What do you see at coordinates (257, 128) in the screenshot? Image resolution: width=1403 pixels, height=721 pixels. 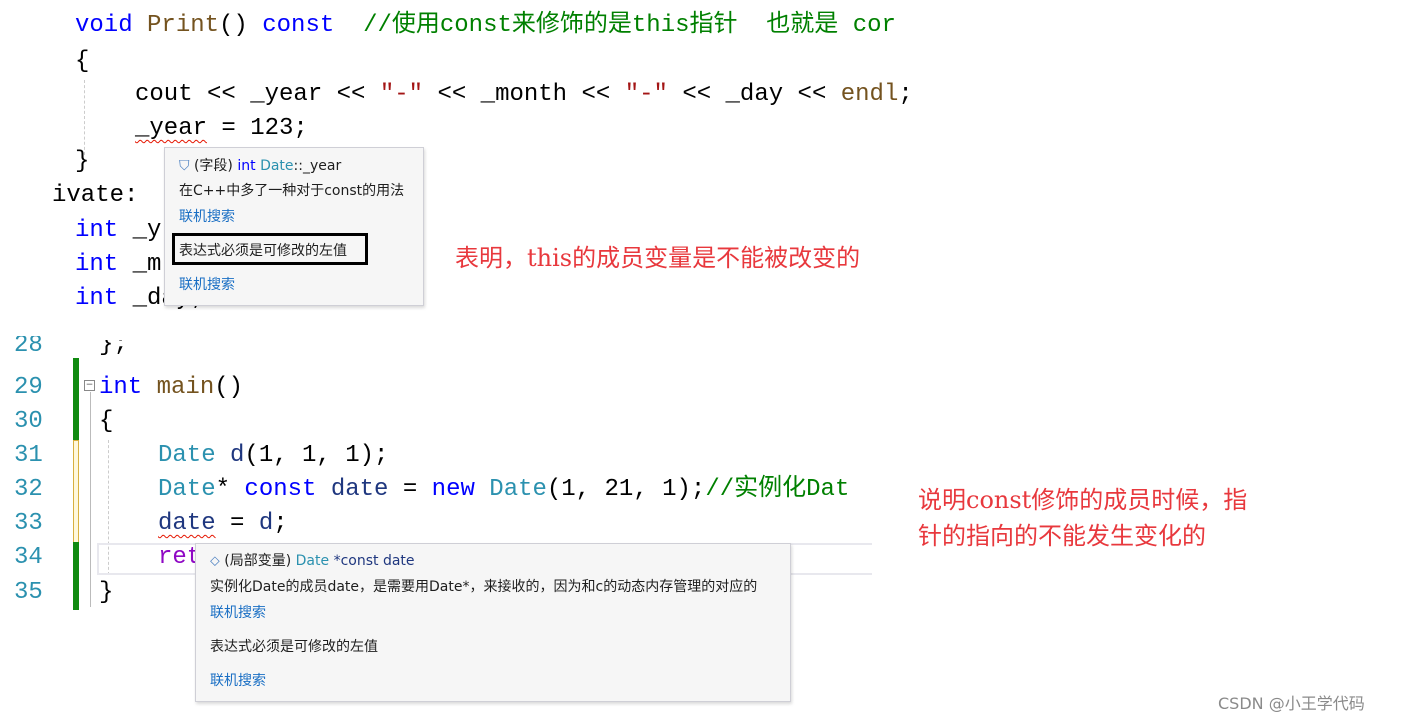 I see `code-text: = 123;` at bounding box center [257, 128].